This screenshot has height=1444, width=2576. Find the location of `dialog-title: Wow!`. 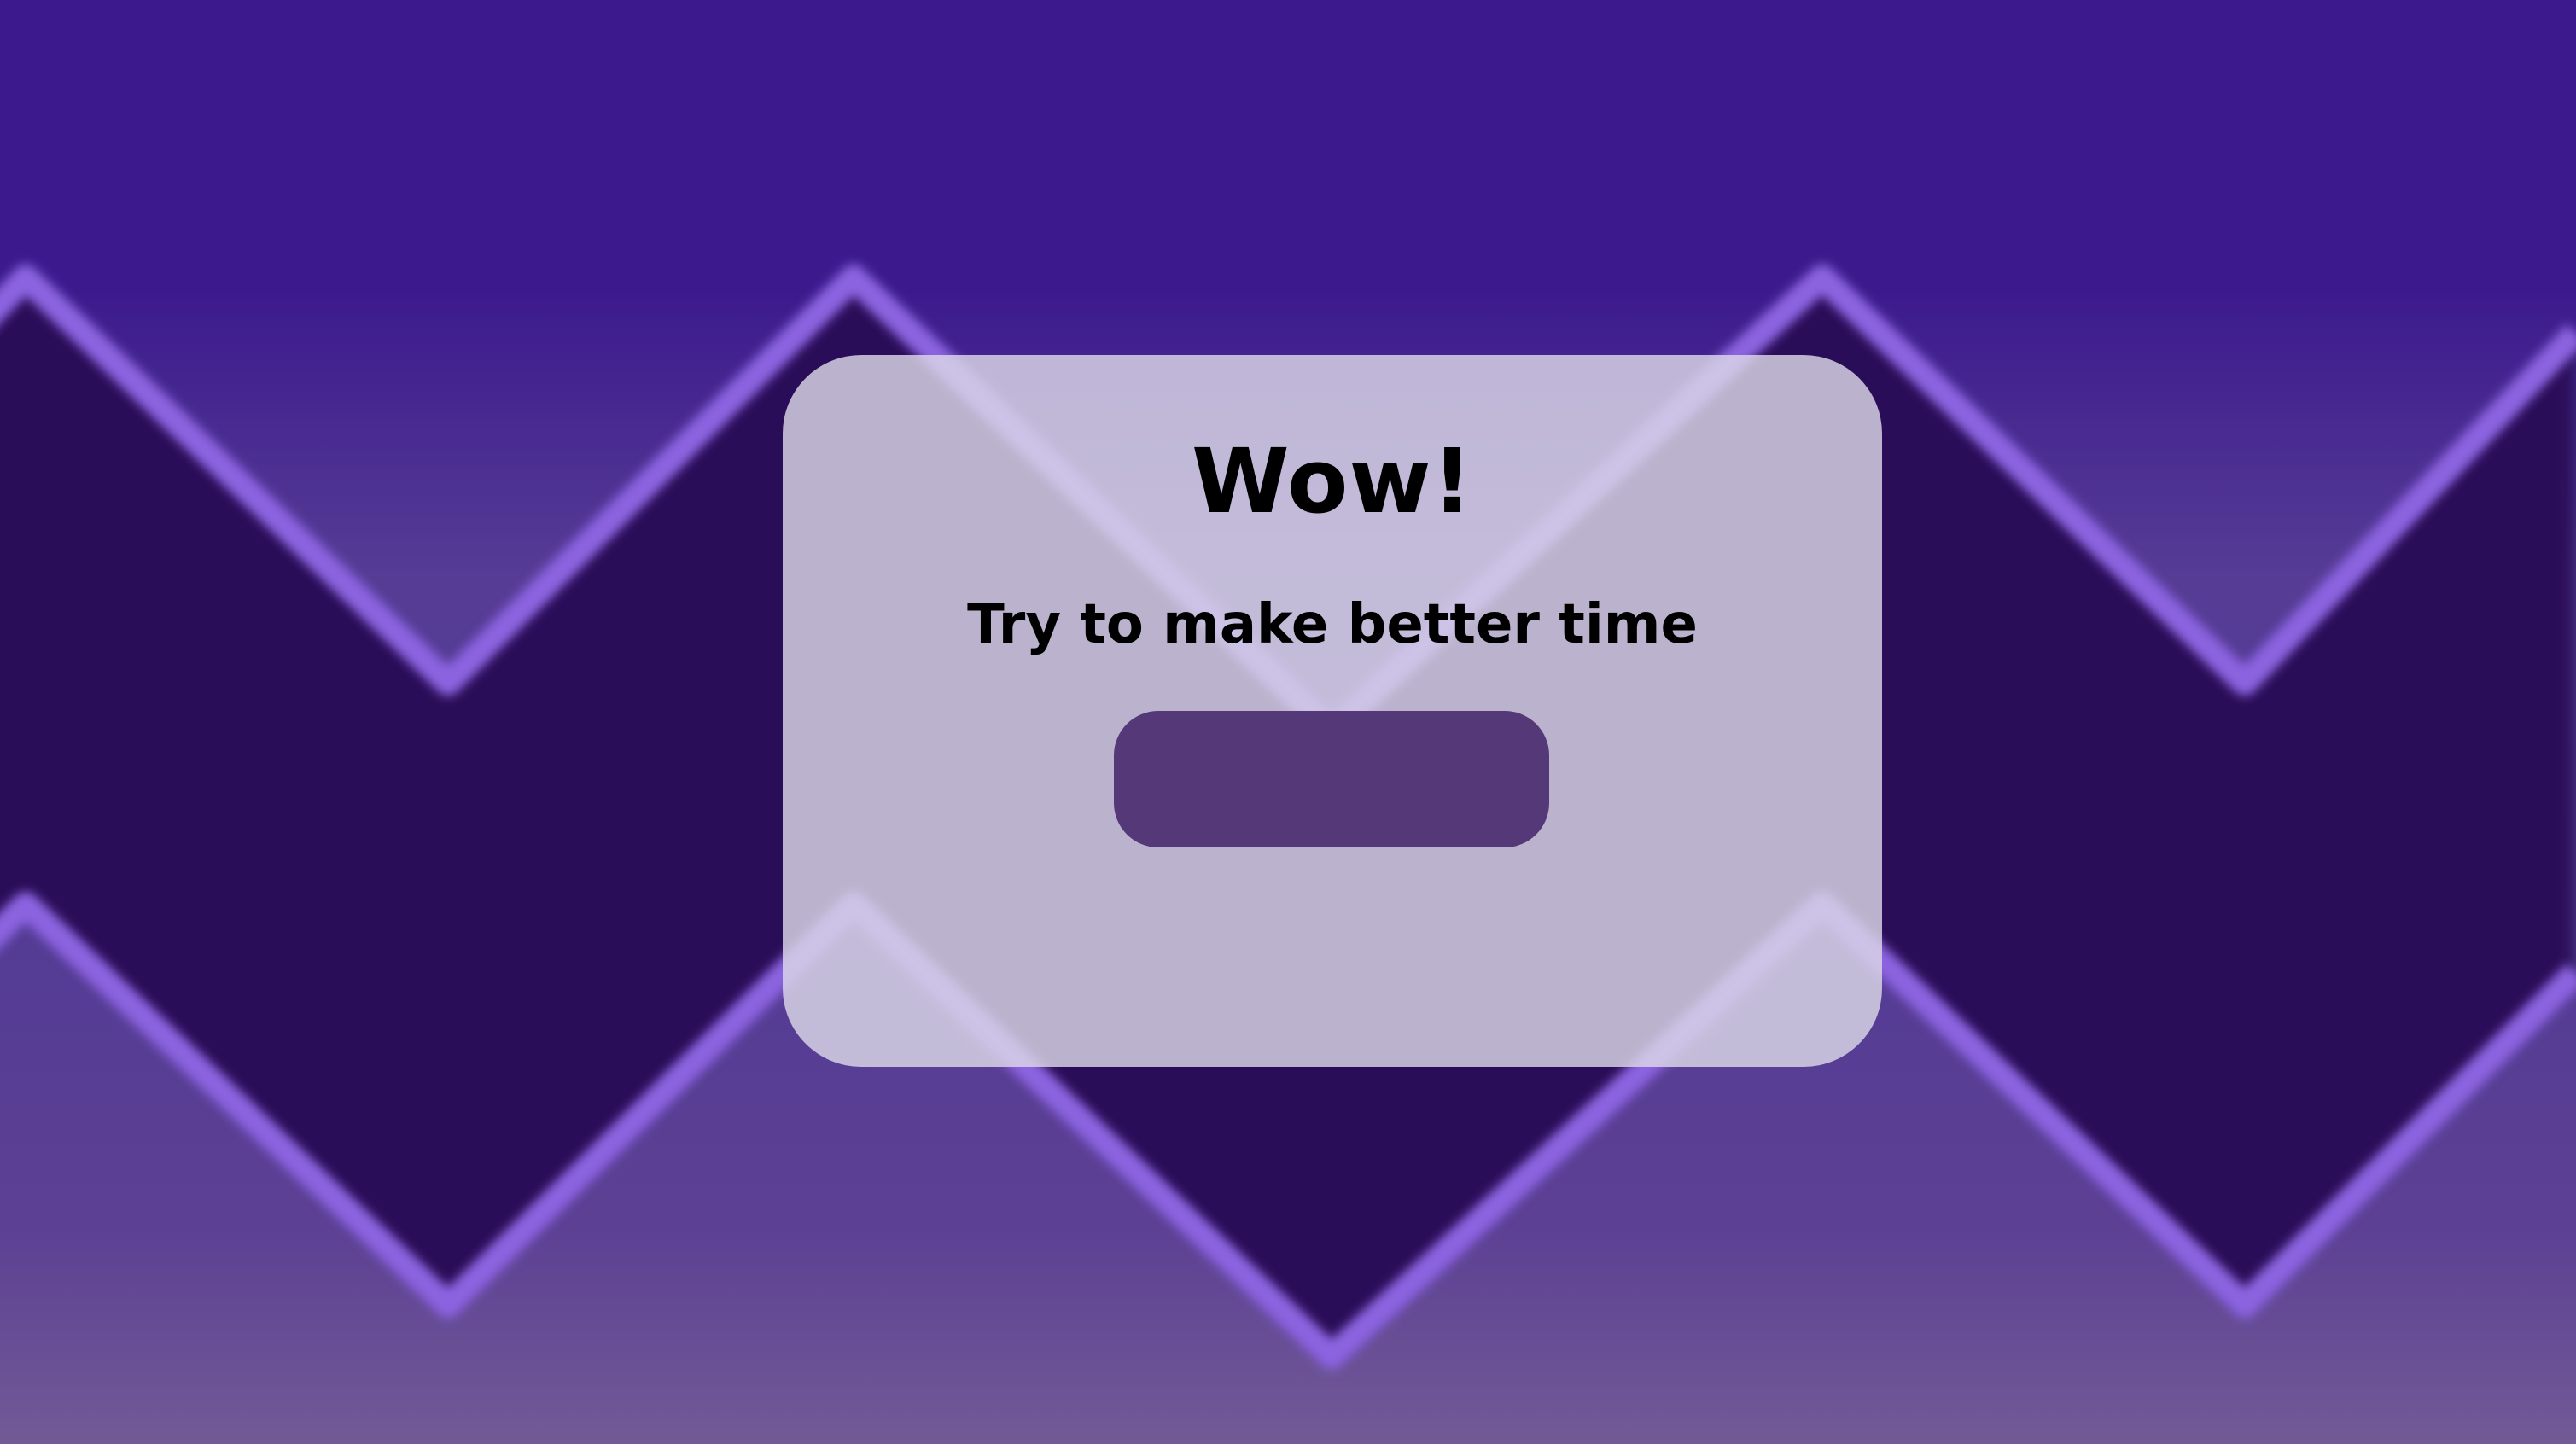

dialog-title: Wow! is located at coordinates (1332, 481).